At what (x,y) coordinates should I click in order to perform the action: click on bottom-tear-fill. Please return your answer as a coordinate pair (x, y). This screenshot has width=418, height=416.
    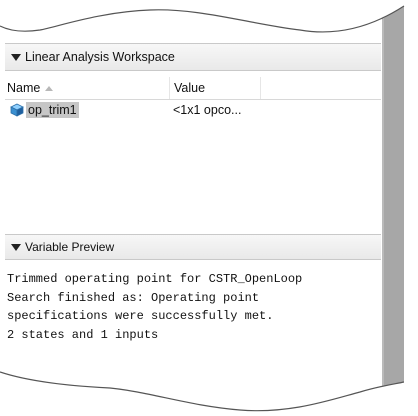
    Looking at the image, I should click on (209, 394).